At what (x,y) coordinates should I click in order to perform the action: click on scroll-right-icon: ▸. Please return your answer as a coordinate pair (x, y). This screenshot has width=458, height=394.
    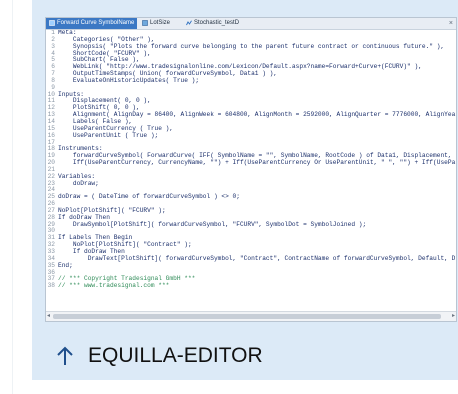
    Looking at the image, I should click on (453, 316).